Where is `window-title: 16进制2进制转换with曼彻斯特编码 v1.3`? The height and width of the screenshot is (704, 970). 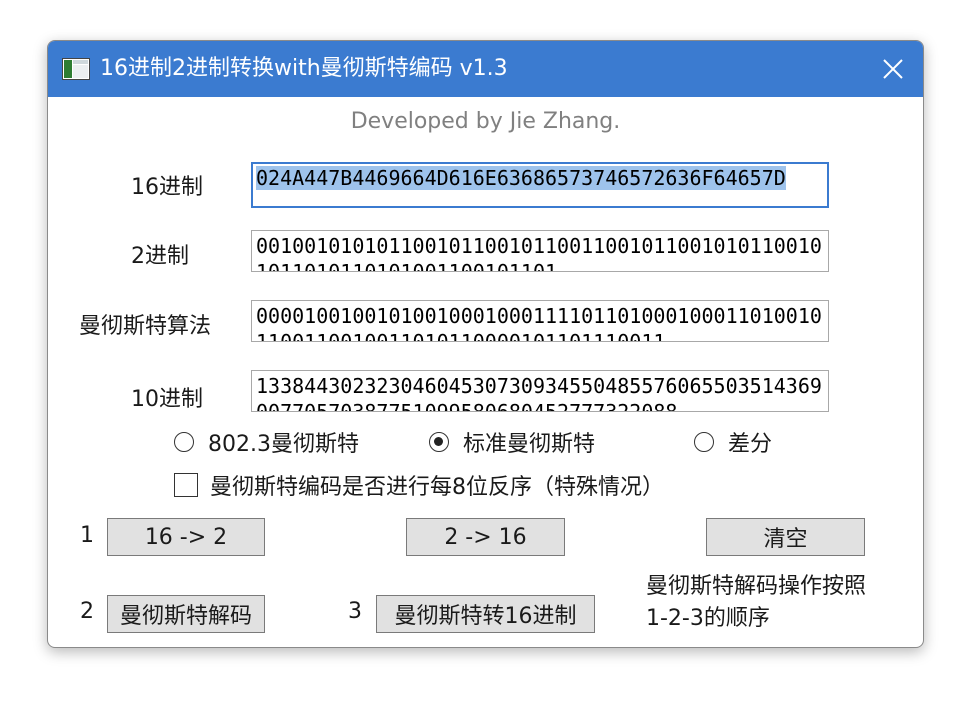
window-title: 16进制2进制转换with曼彻斯特编码 v1.3 is located at coordinates (304, 68).